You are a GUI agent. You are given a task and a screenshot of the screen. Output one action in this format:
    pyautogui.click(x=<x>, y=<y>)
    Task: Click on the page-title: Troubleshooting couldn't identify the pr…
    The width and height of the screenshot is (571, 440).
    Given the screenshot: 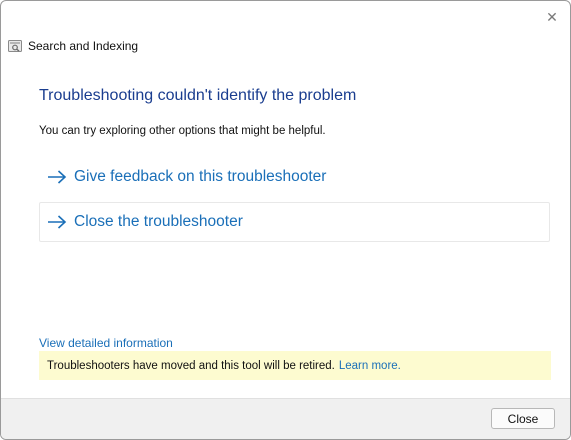 What is the action you would take?
    pyautogui.click(x=198, y=95)
    